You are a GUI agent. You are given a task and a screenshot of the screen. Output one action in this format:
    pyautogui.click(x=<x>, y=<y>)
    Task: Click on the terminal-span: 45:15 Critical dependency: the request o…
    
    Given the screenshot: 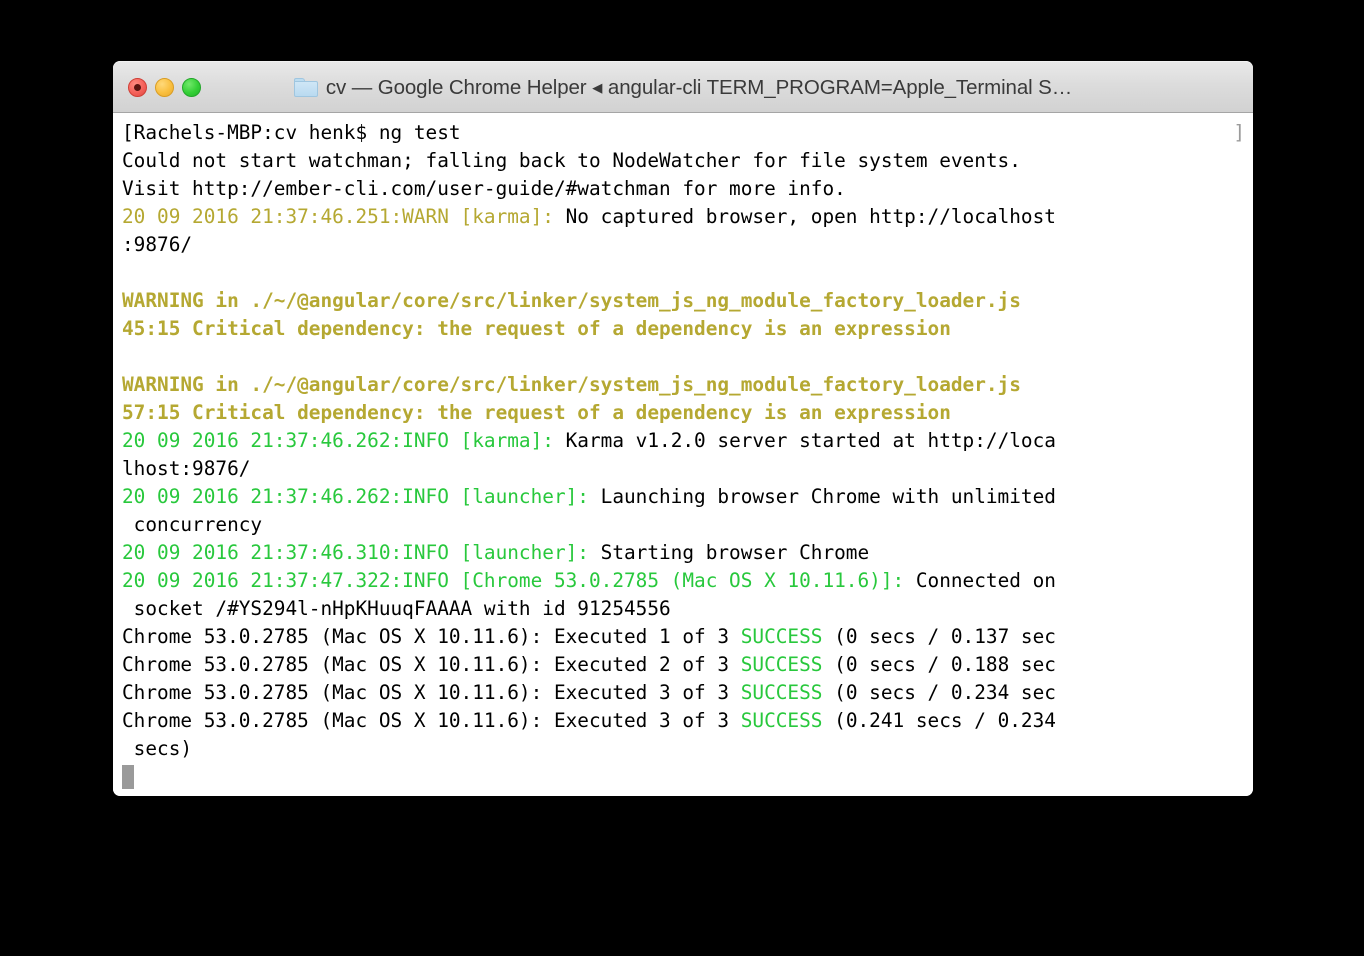 What is the action you would take?
    pyautogui.click(x=536, y=328)
    